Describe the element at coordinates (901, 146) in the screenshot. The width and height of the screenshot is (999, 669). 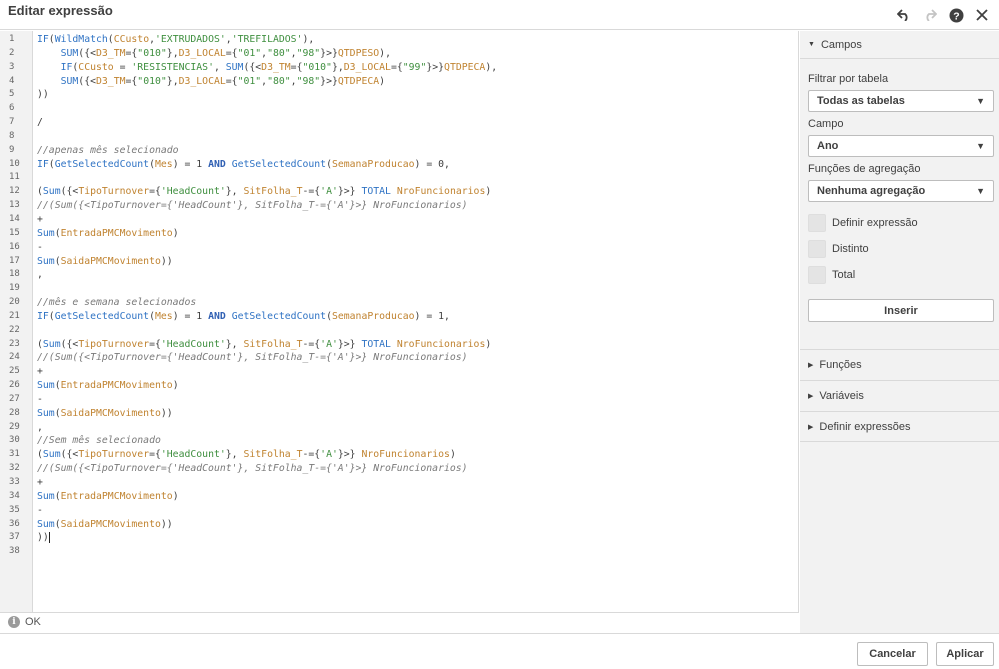
I see `field-select: Ano ▼` at that location.